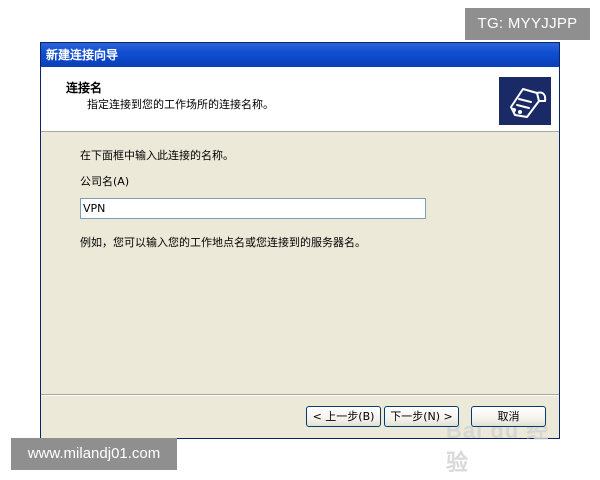 The width and height of the screenshot is (600, 480). I want to click on footer-separator, so click(300, 395).